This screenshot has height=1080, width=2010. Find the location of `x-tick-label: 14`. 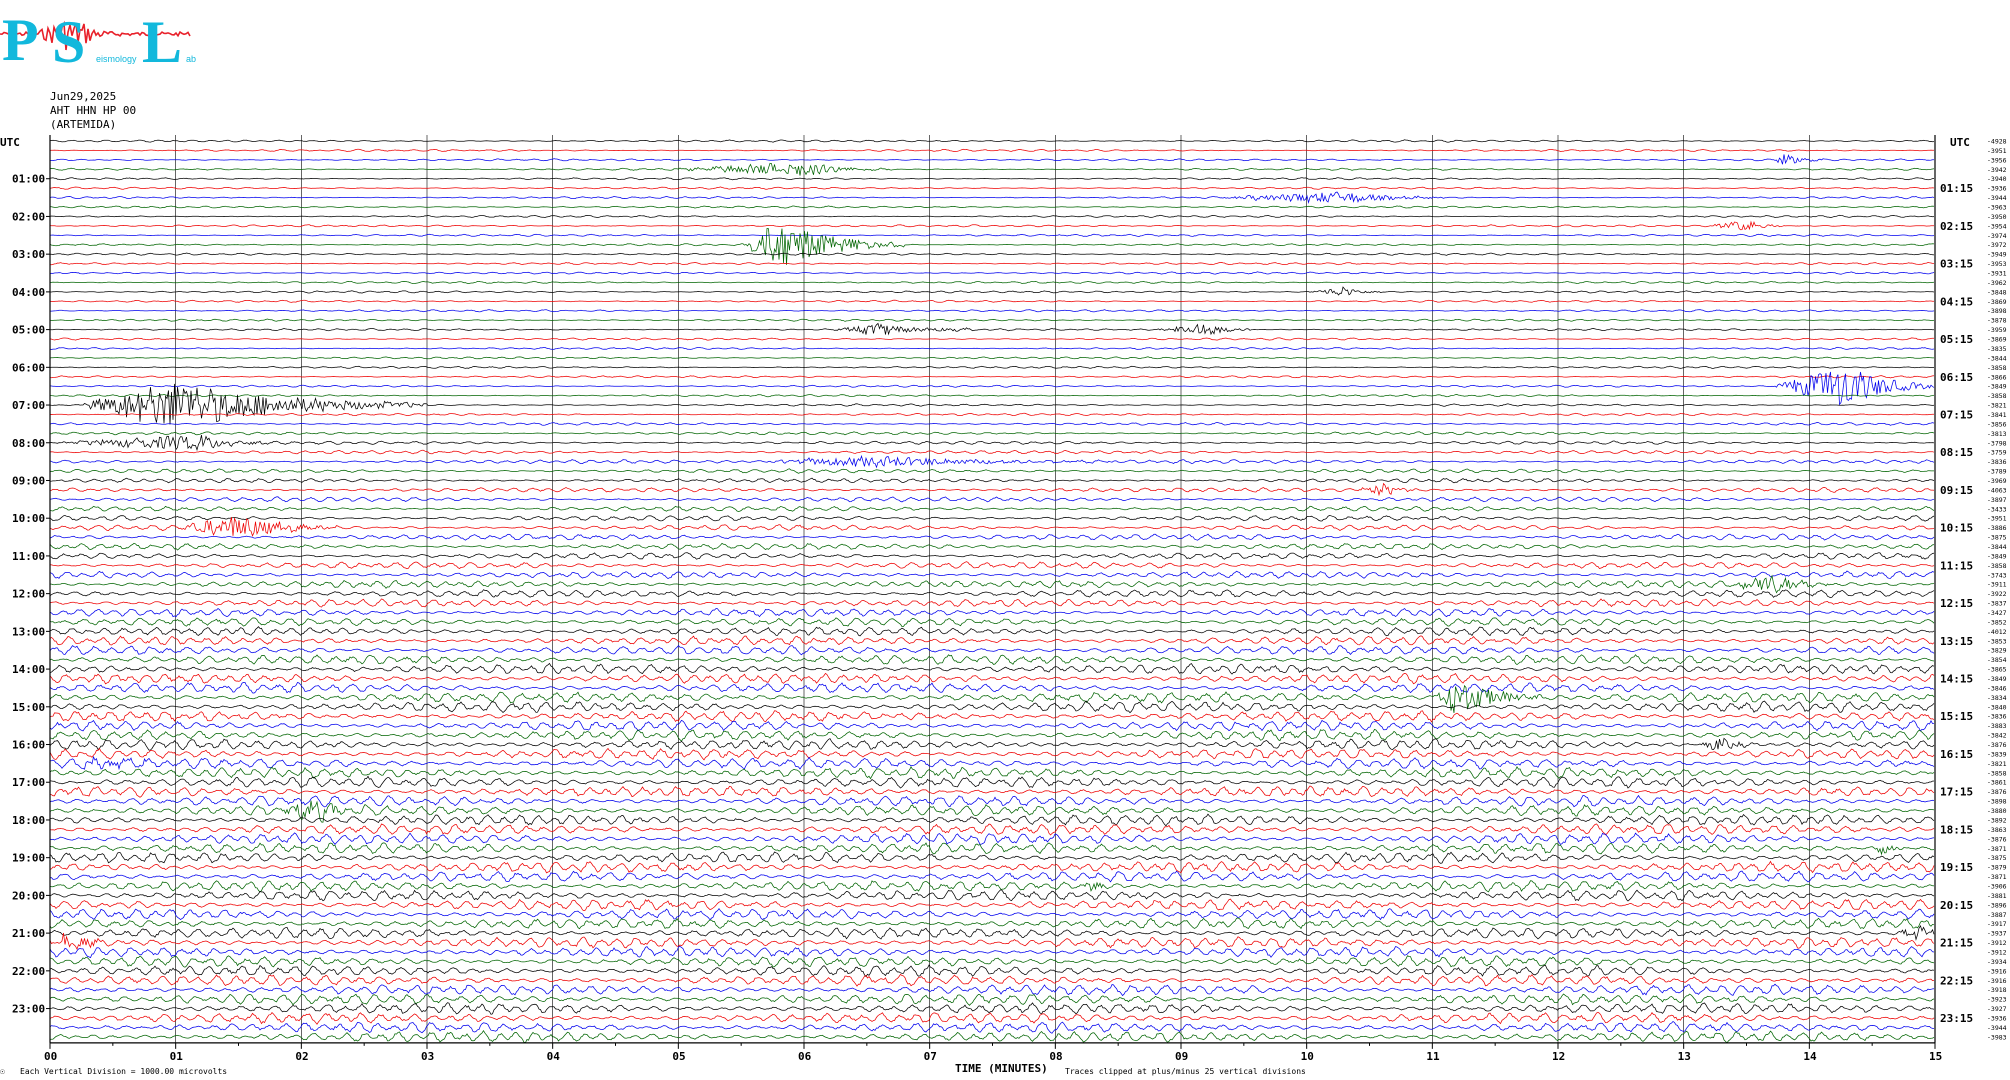

x-tick-label: 14 is located at coordinates (1810, 1056).